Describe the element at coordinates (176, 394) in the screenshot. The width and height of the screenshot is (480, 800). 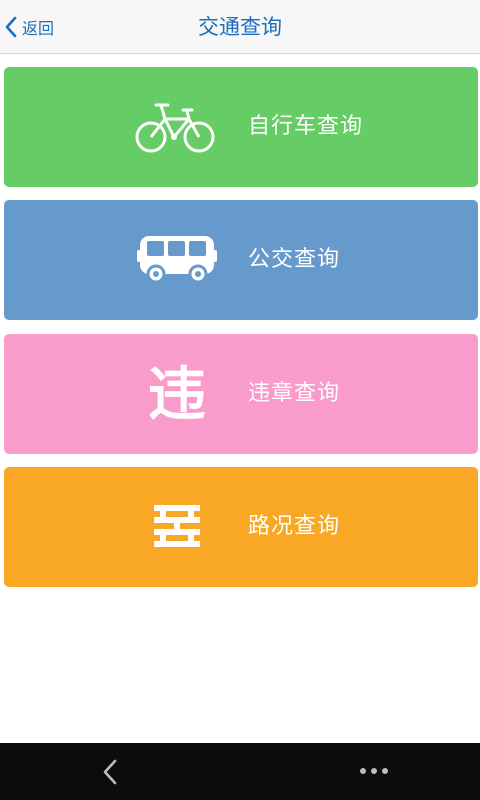
I see `violation-icon: 违` at that location.